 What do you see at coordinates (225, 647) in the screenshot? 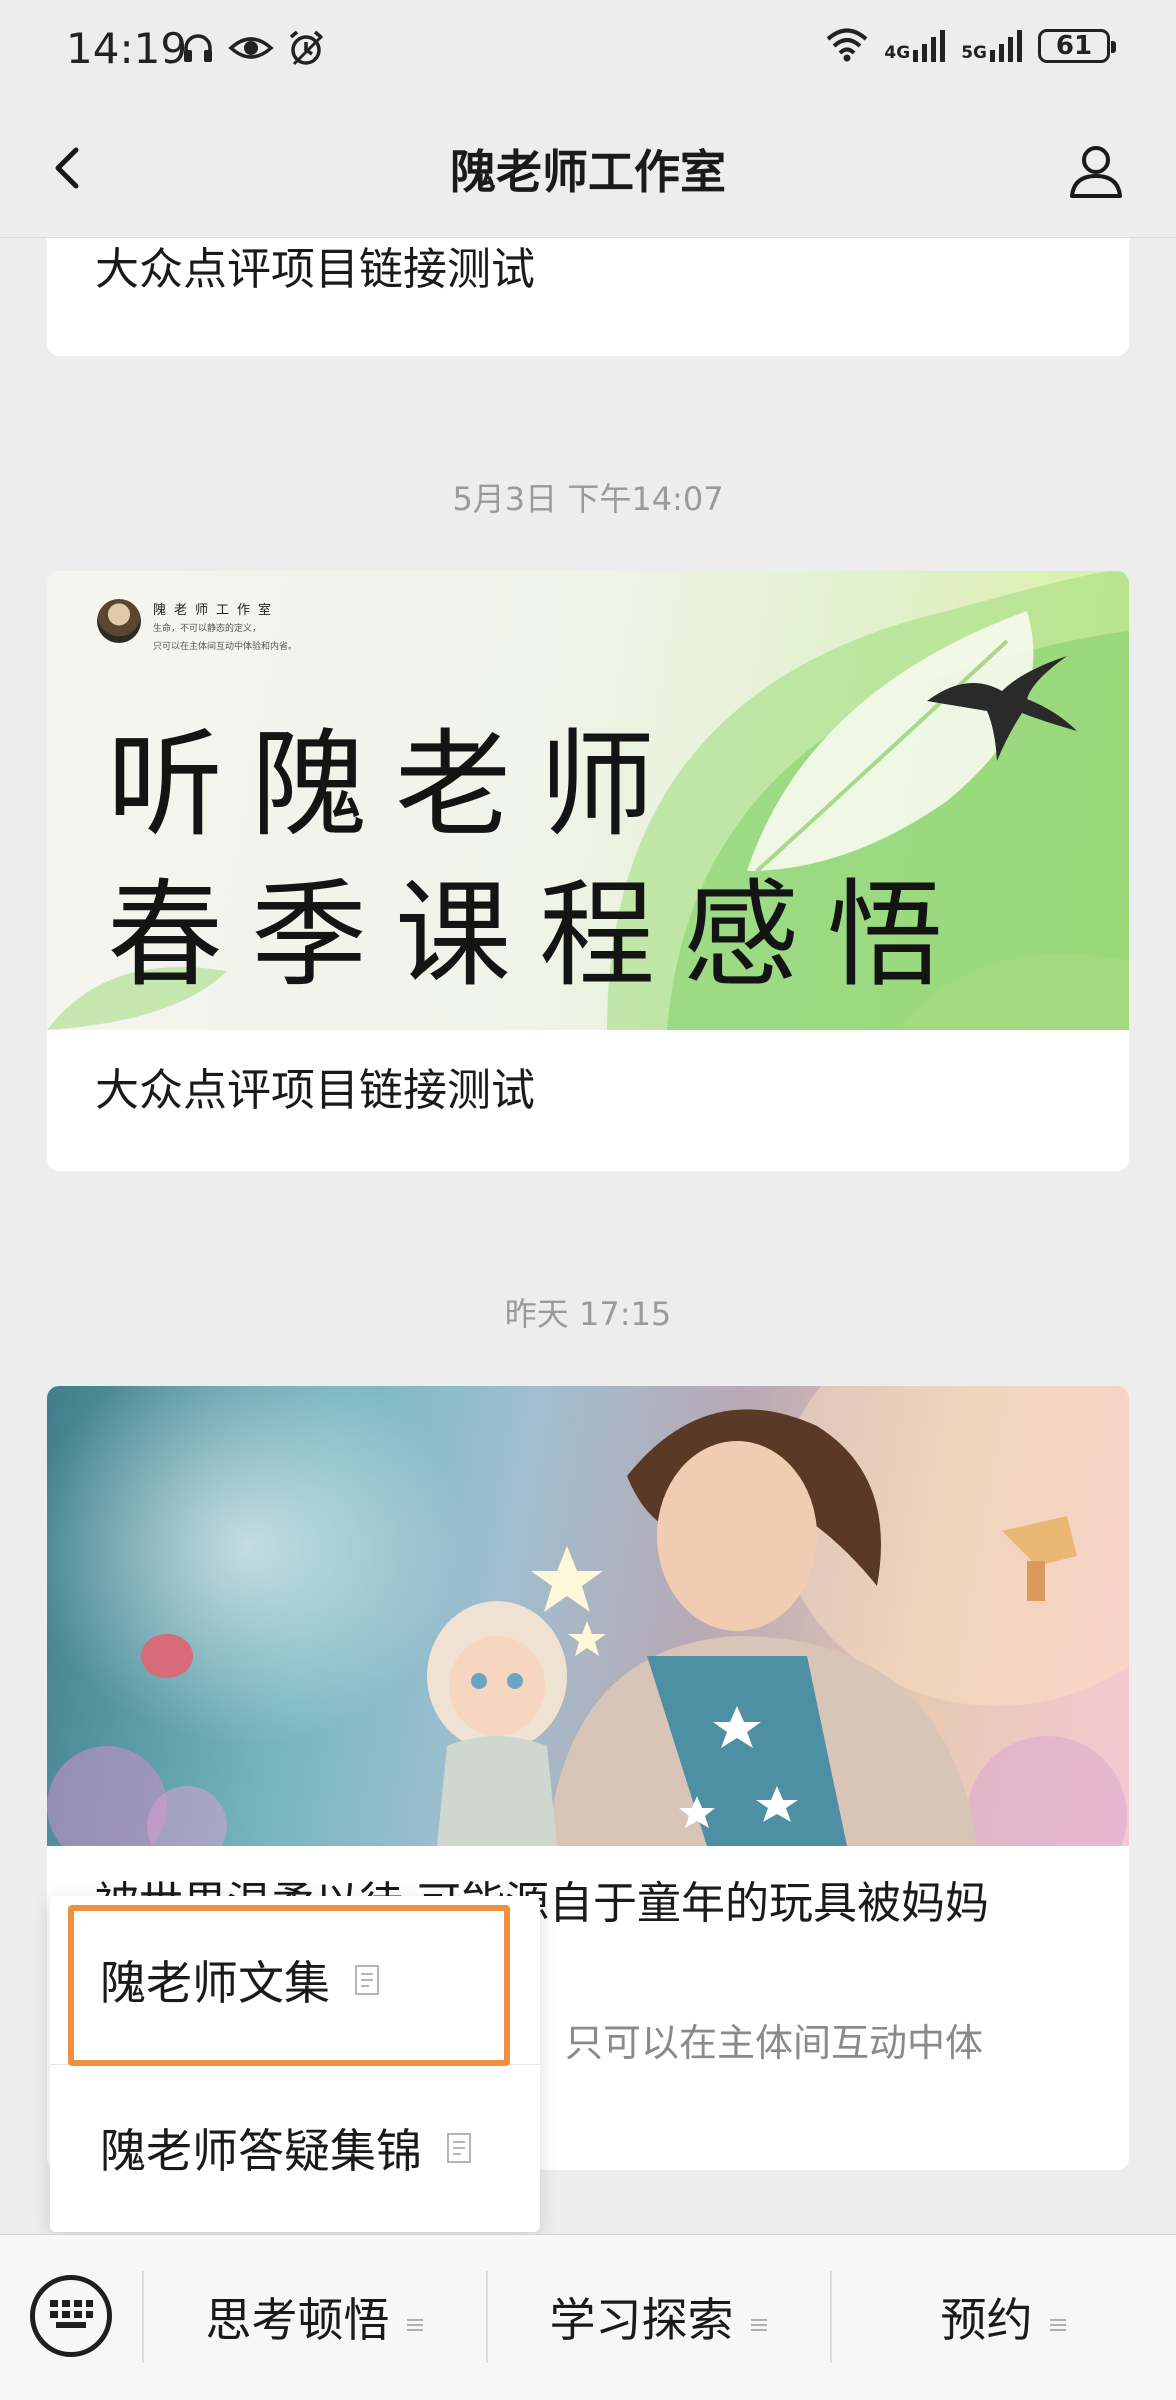
I see `brand-quote-line2: 只可以在主体间互动中体验和内省。` at bounding box center [225, 647].